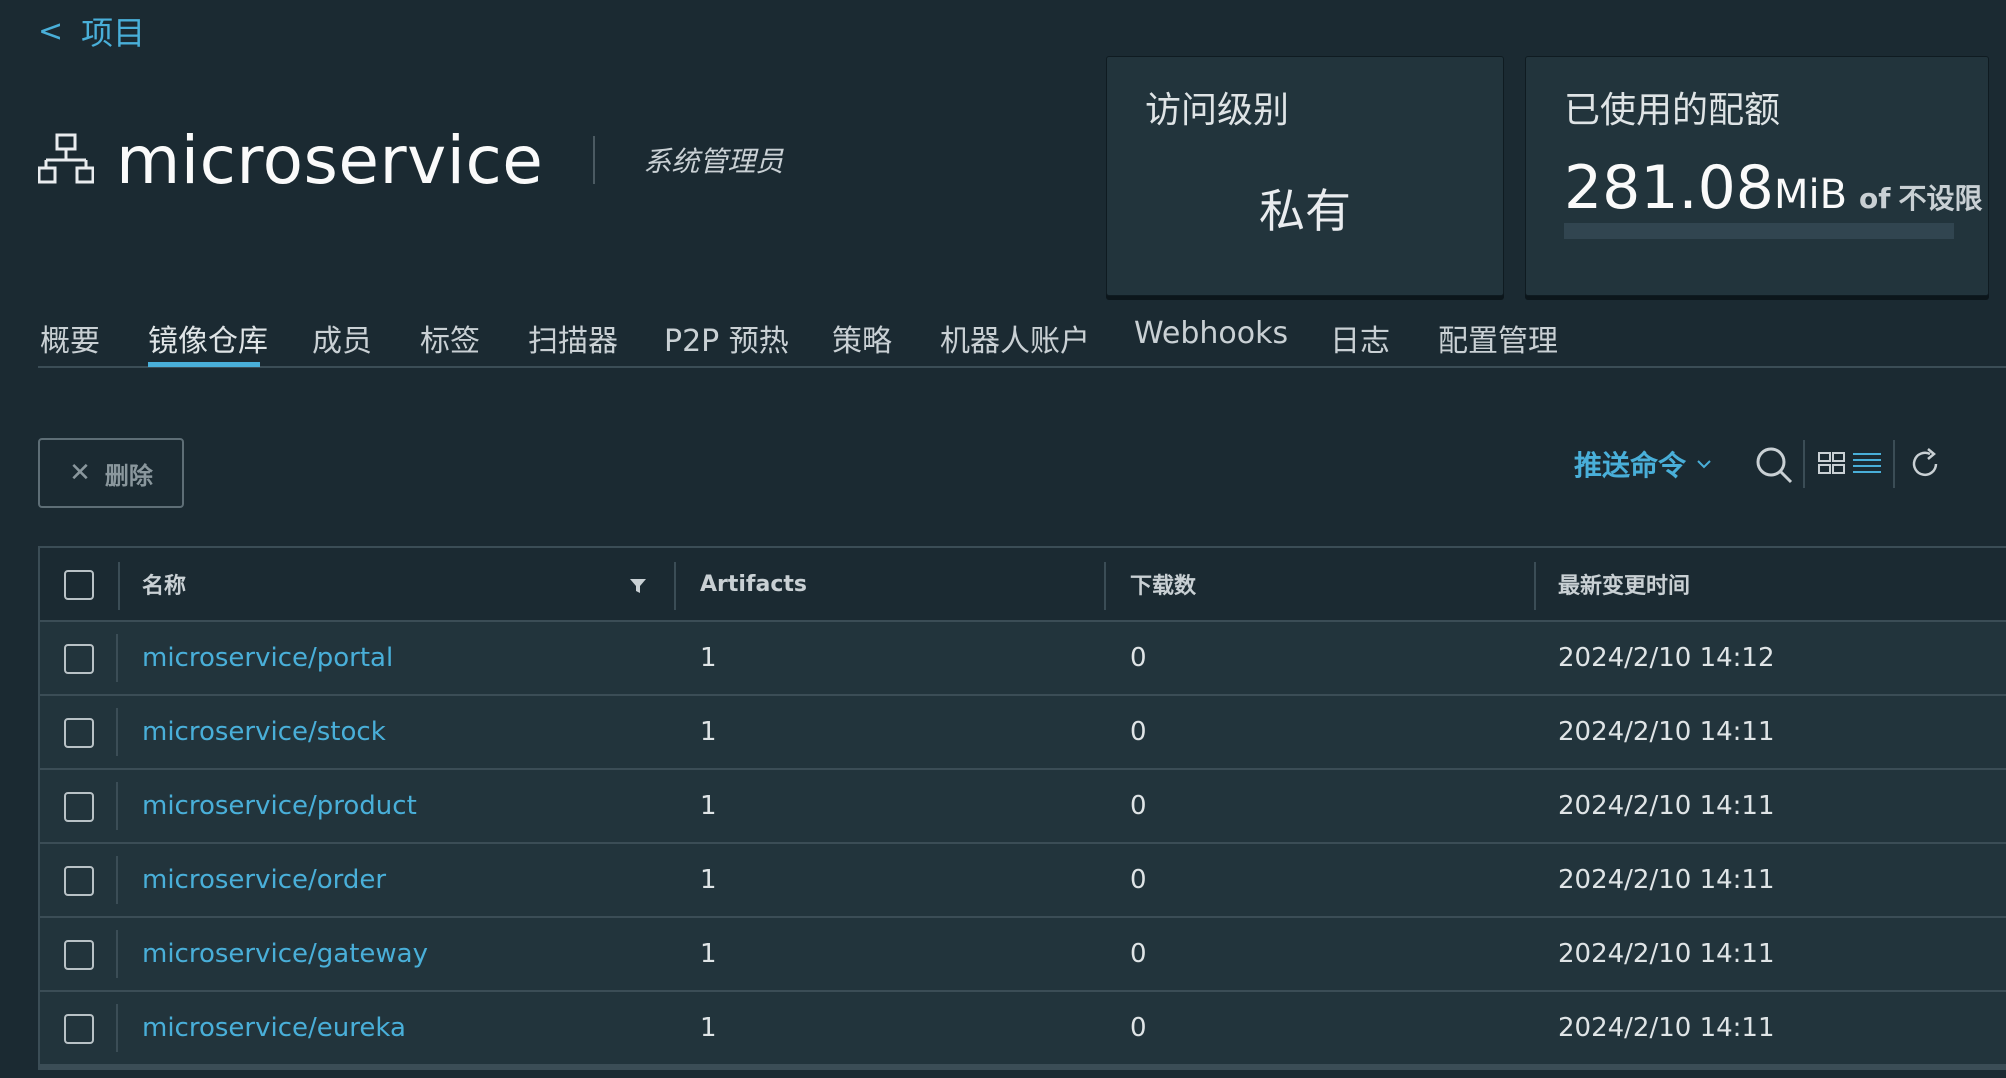 The image size is (2006, 1078). Describe the element at coordinates (264, 880) in the screenshot. I see `repository-name-link: microservice/order` at that location.